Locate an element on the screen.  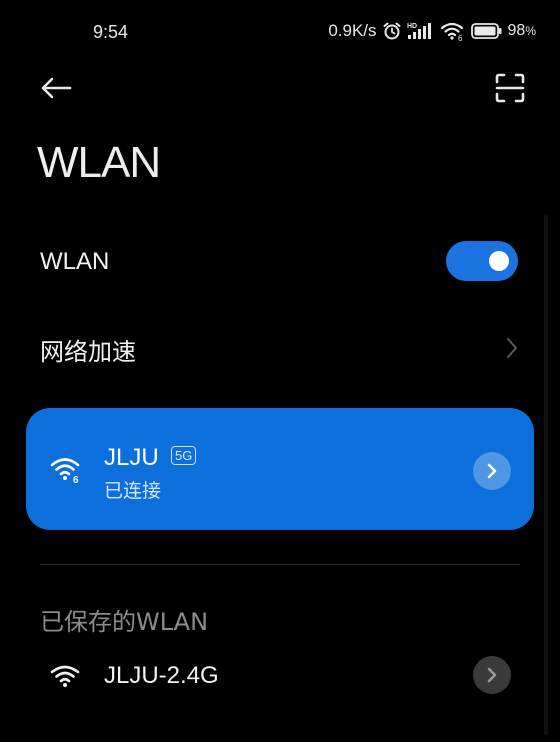
connected-ssid: JLJU is located at coordinates (131, 457).